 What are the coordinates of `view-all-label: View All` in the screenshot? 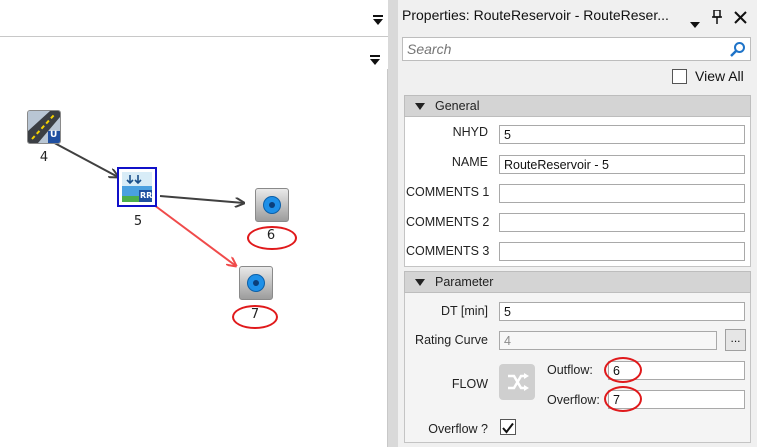 It's located at (719, 76).